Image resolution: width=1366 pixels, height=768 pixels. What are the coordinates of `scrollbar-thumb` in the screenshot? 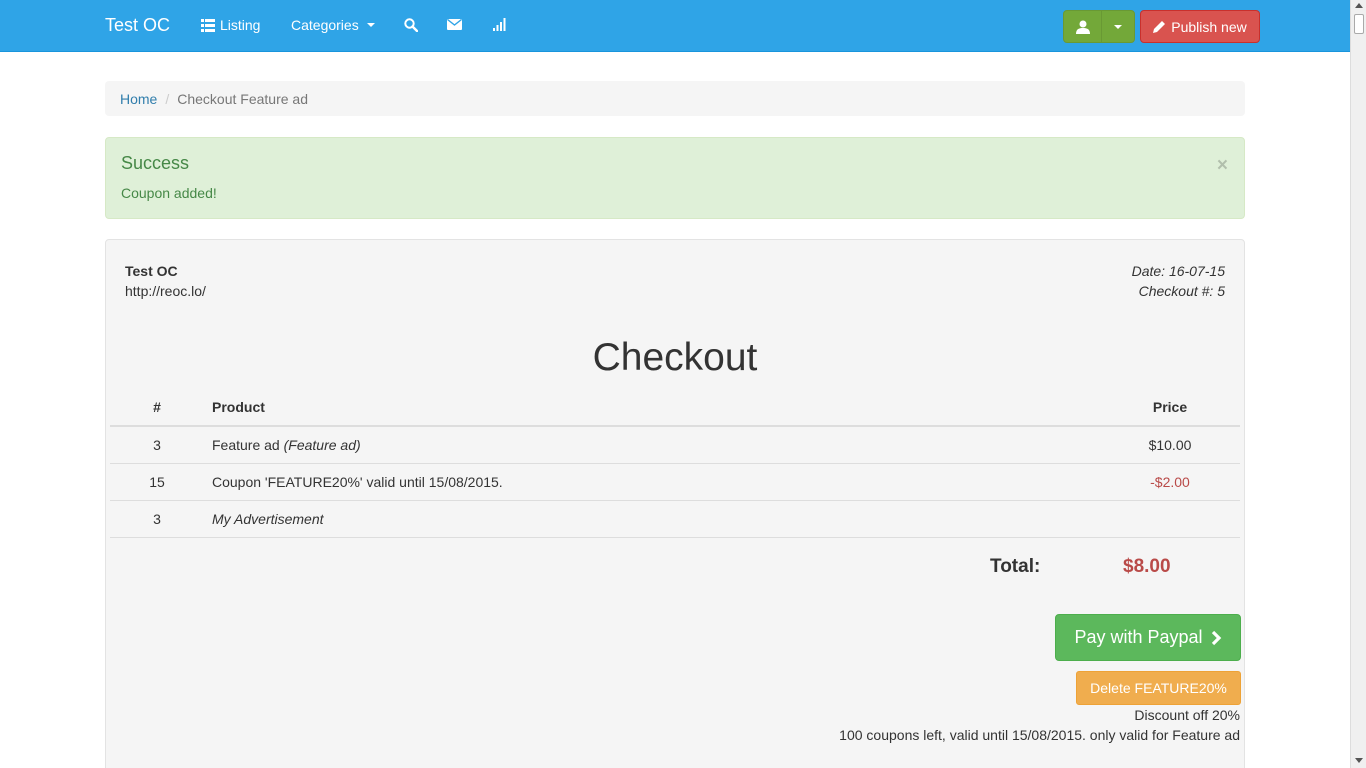 It's located at (1359, 24).